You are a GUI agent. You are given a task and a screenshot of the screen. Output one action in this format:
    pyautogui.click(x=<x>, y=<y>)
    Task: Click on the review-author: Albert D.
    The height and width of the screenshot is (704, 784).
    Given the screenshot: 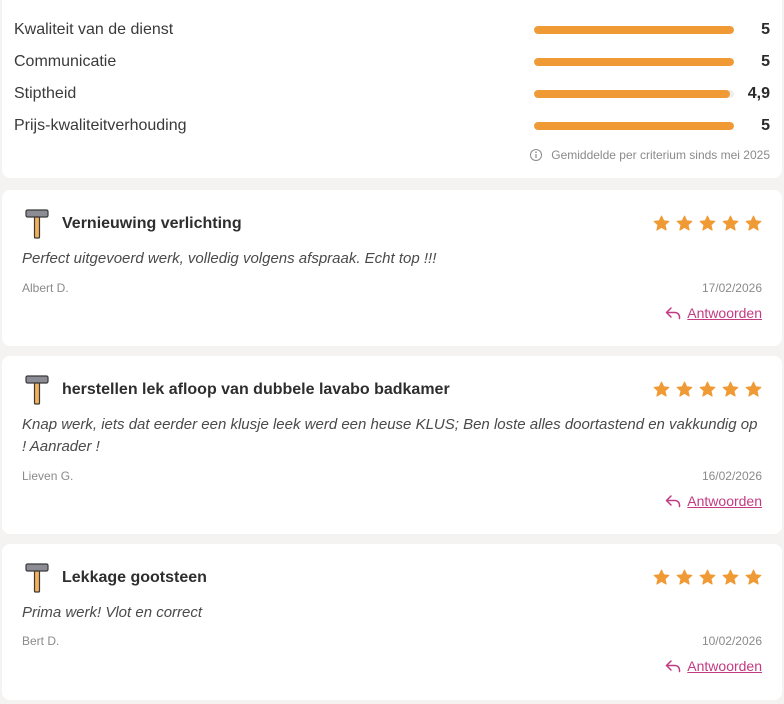 What is the action you would take?
    pyautogui.click(x=45, y=288)
    